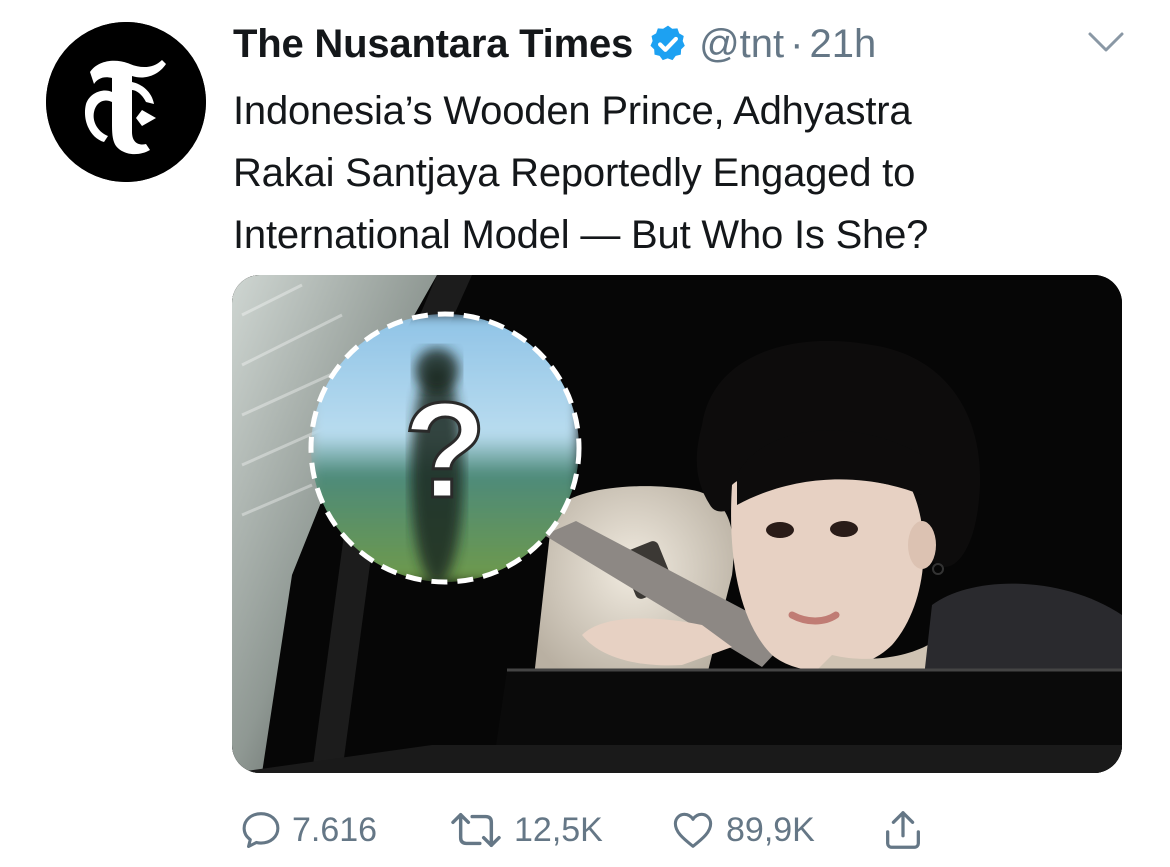  What do you see at coordinates (572, 111) in the screenshot?
I see `tweet-text-line: Indonesia’s Wooden Prince, Adhyastra` at bounding box center [572, 111].